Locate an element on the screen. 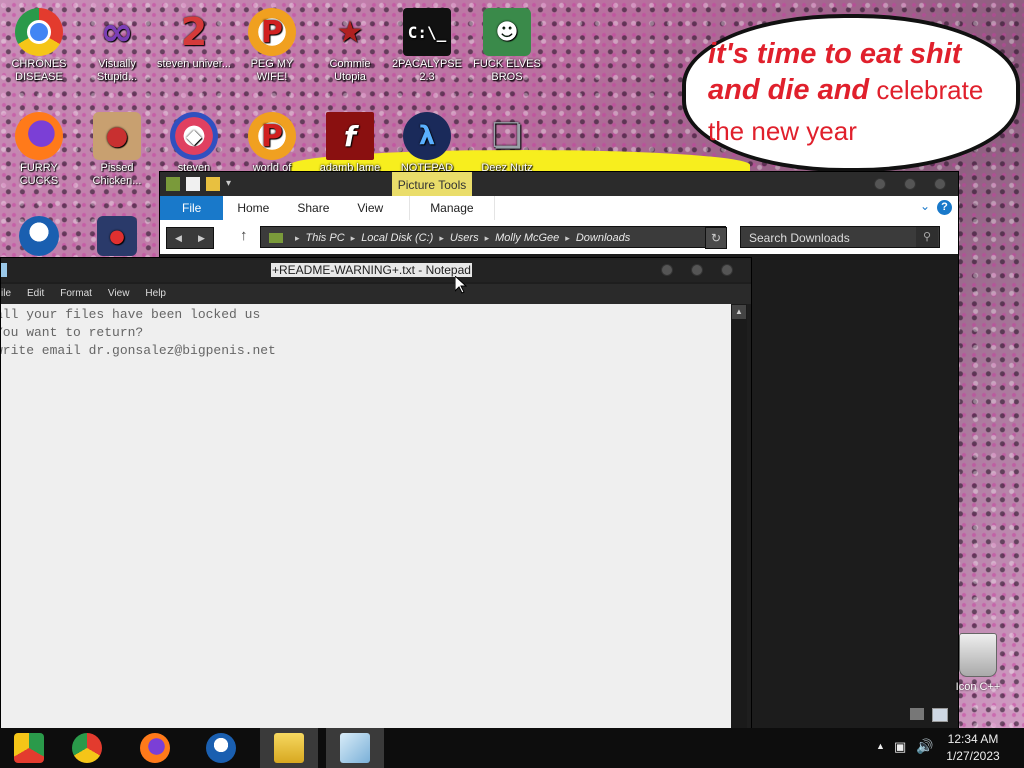 Image resolution: width=1024 pixels, height=768 pixels. tab-share: Share is located at coordinates (313, 208).